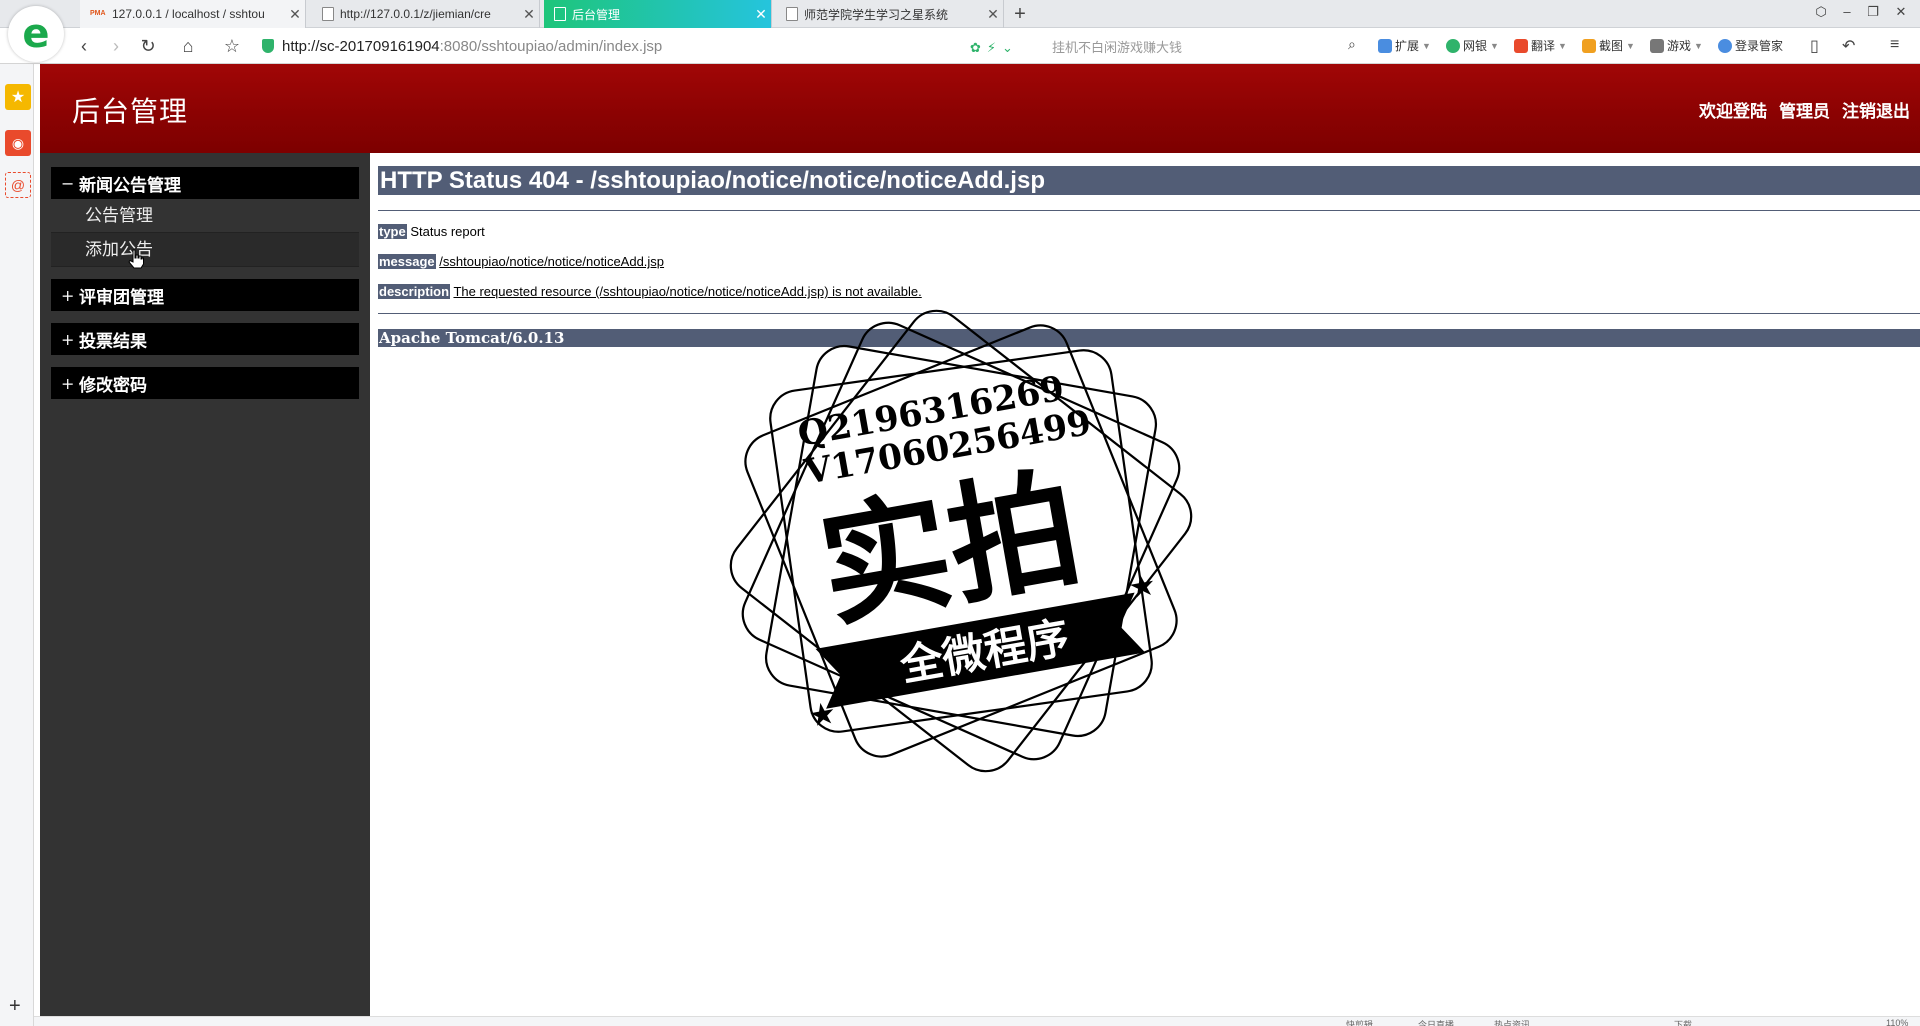 Image resolution: width=1920 pixels, height=1026 pixels. Describe the element at coordinates (188, 46) in the screenshot. I see `home-icon: ⌂` at that location.